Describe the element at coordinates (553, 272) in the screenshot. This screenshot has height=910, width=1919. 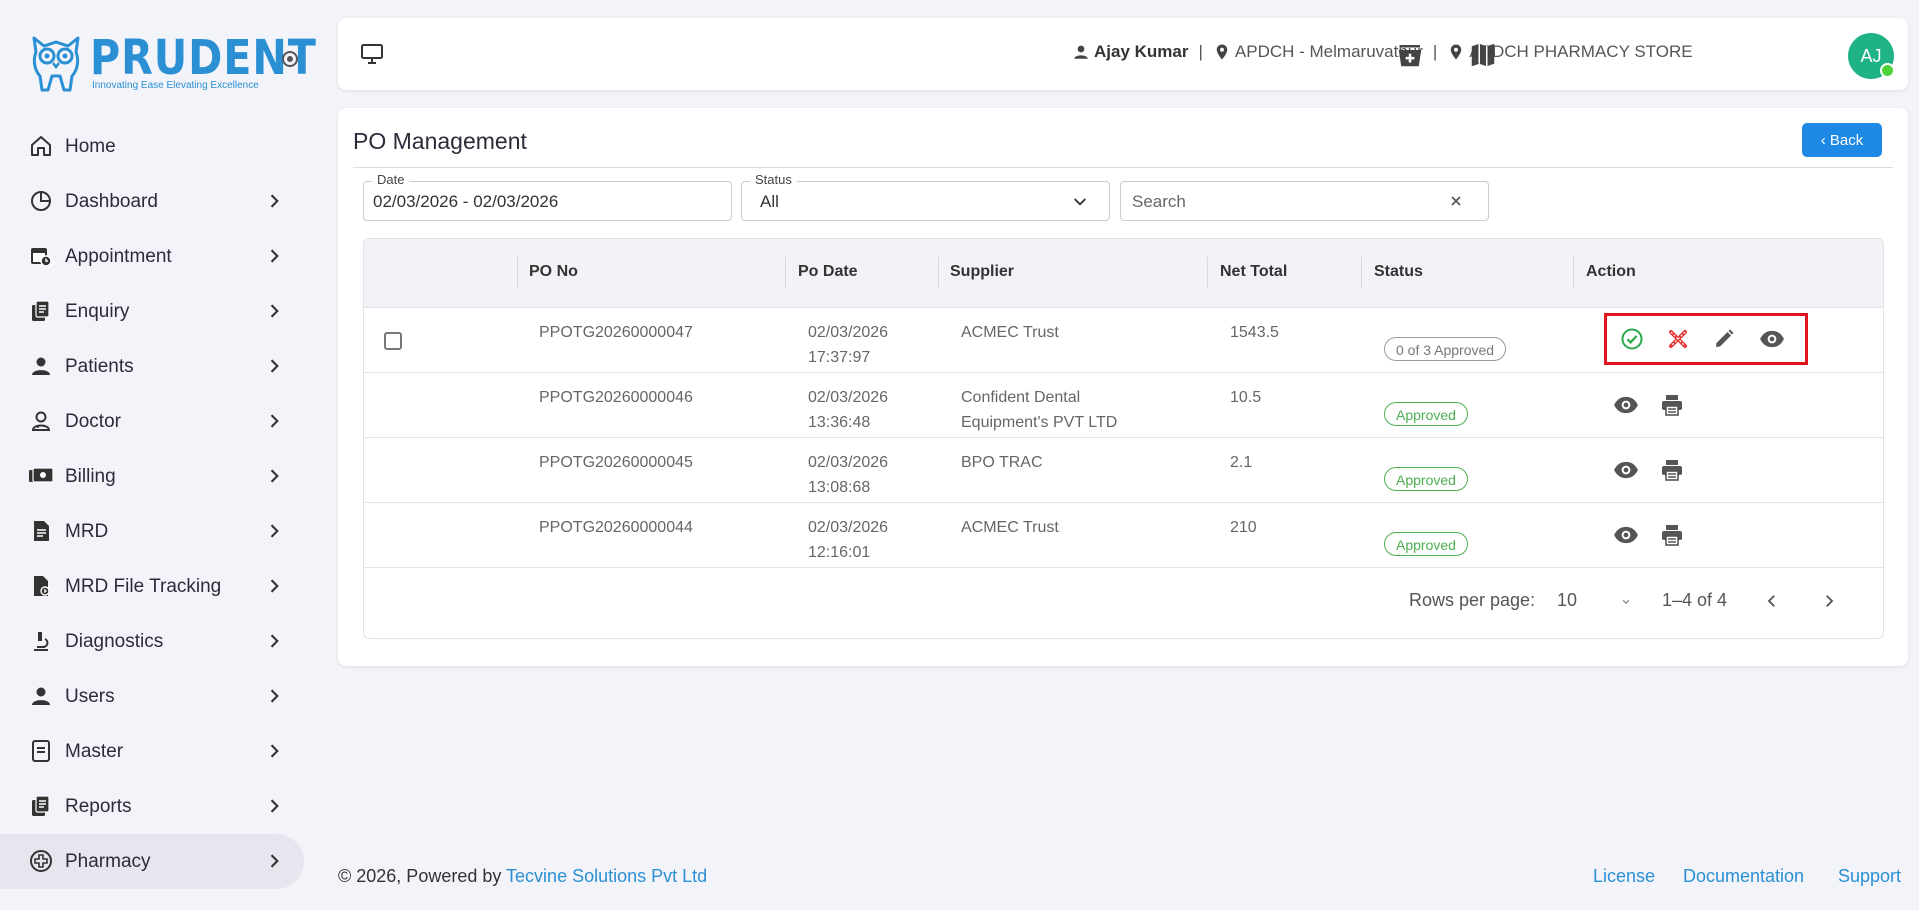
I see `column-header-po-no: PO No` at that location.